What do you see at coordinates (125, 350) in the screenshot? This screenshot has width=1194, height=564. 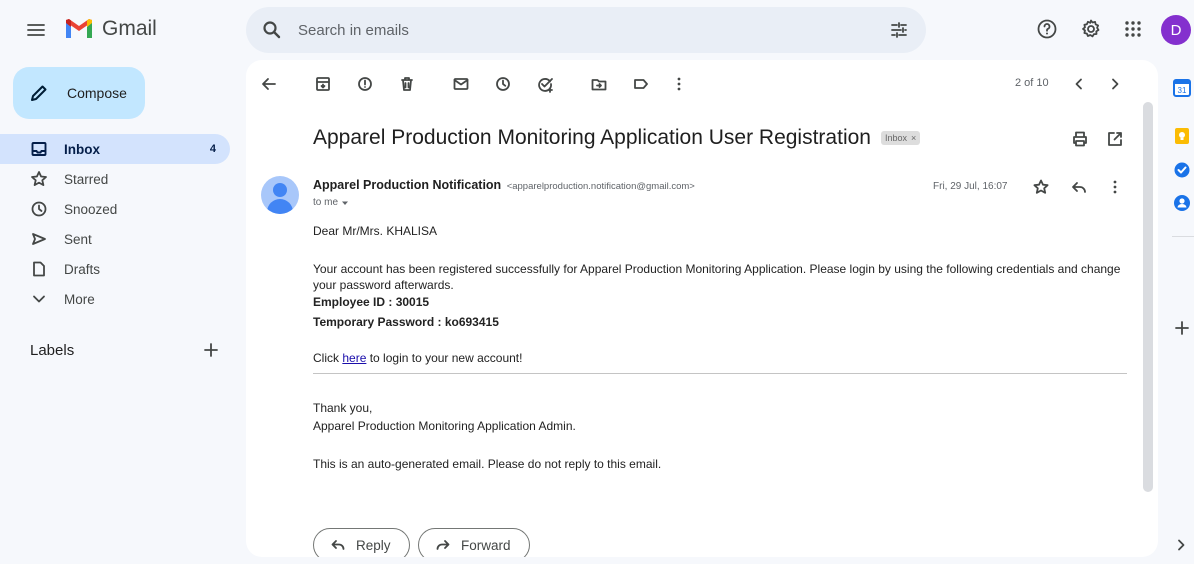 I see `labels-section: Labels` at bounding box center [125, 350].